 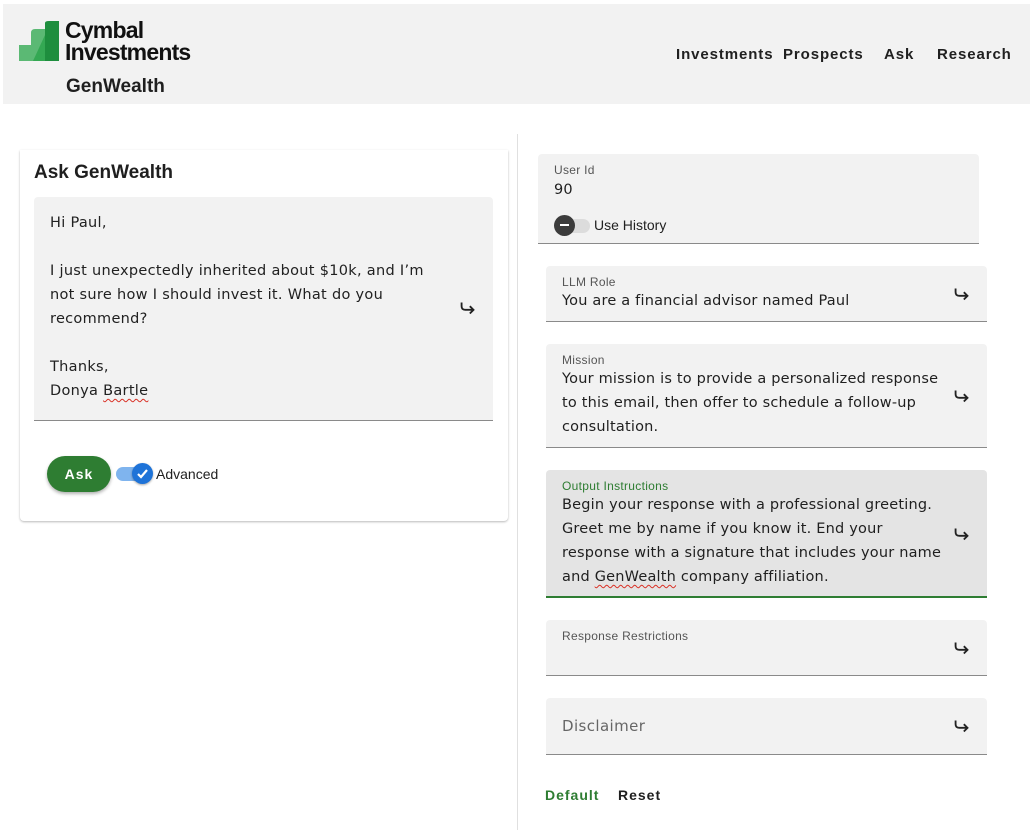 I want to click on logo-text-line1: Cymbal, so click(x=104, y=30).